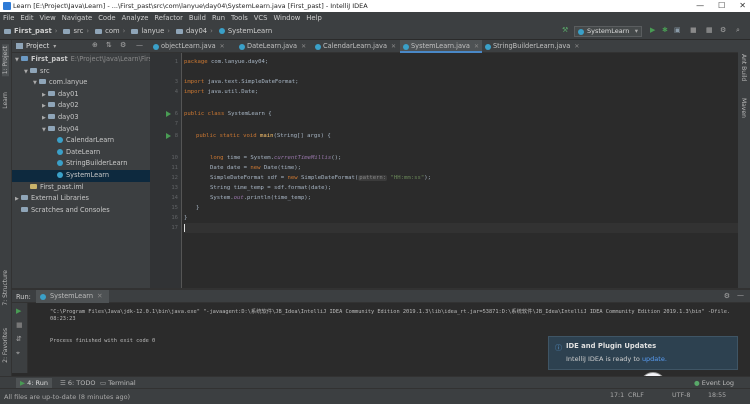 This screenshot has width=750, height=404. What do you see at coordinates (441, 46) in the screenshot?
I see `tab-systemlearn: SystemLearn.java ✕` at bounding box center [441, 46].